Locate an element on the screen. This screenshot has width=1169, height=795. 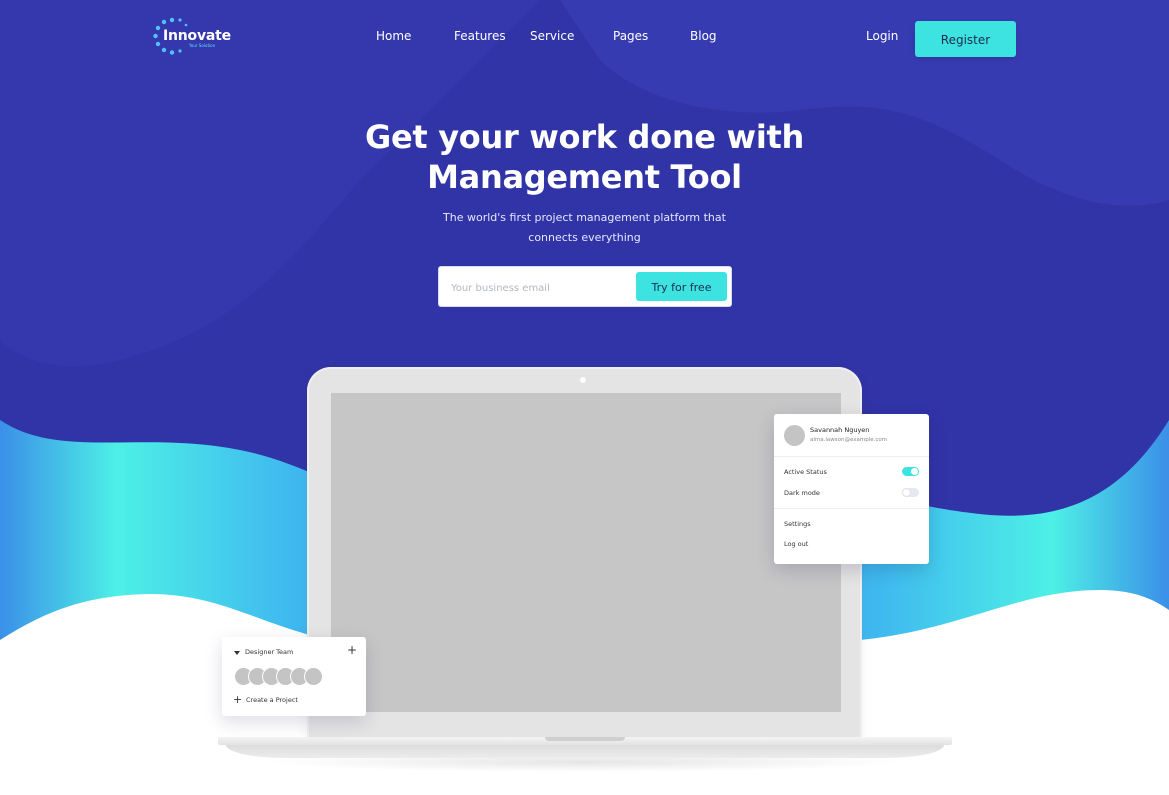
profile-user-email: alma.lawson@example.com is located at coordinates (849, 440).